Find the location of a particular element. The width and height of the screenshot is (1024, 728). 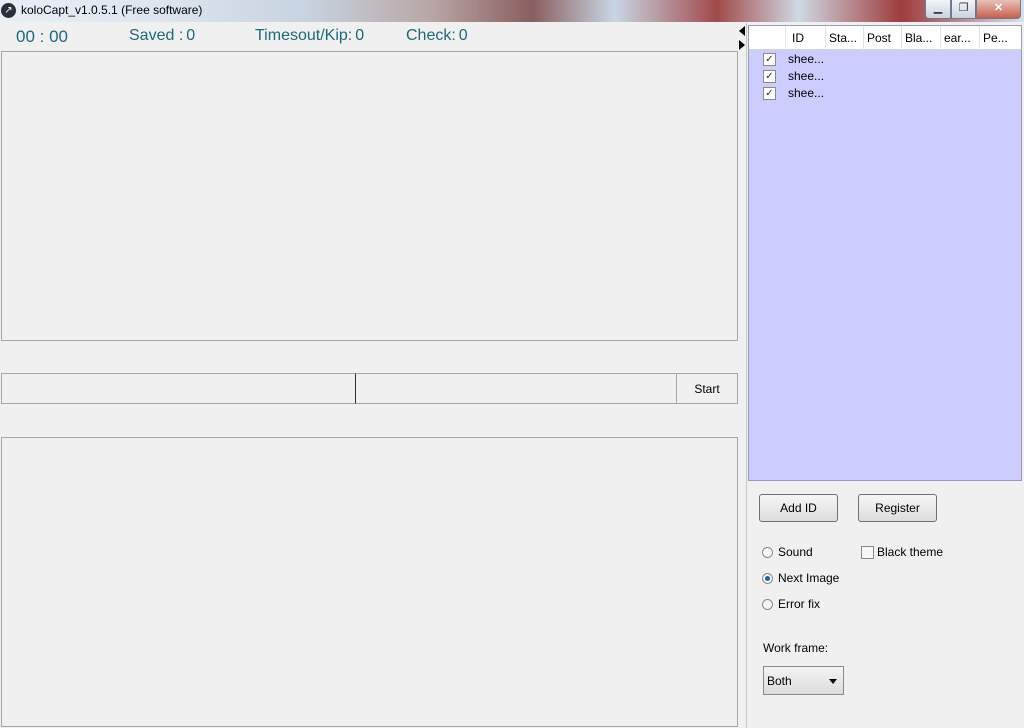

sound-label: Sound is located at coordinates (795, 552).